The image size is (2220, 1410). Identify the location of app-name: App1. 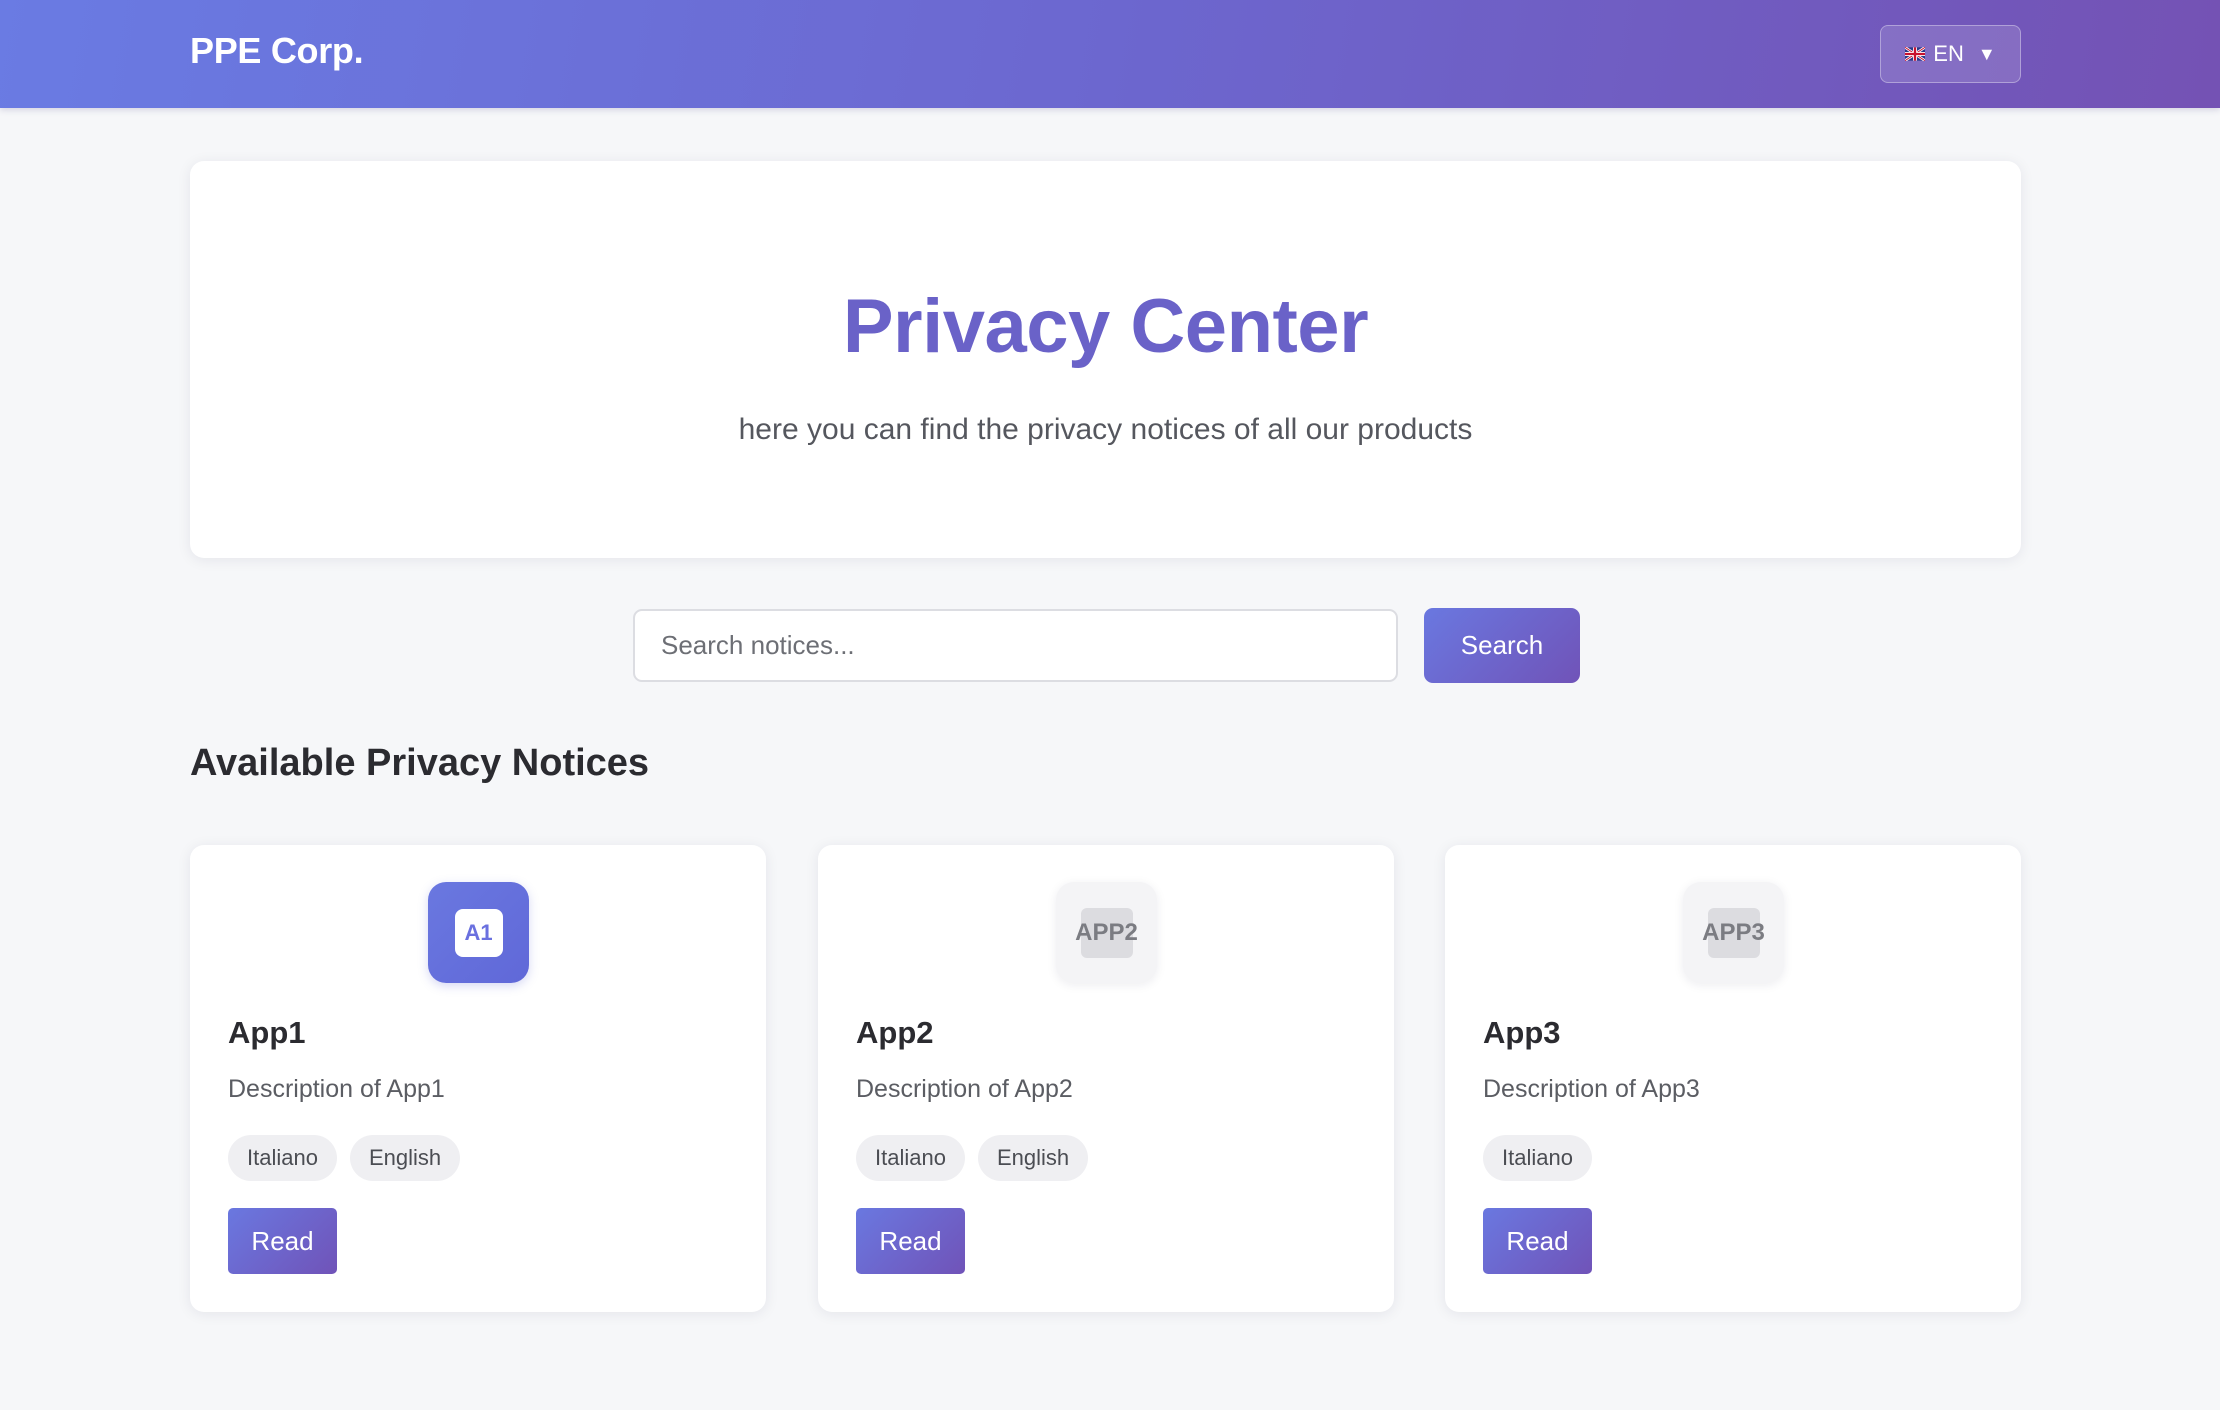
(267, 1032).